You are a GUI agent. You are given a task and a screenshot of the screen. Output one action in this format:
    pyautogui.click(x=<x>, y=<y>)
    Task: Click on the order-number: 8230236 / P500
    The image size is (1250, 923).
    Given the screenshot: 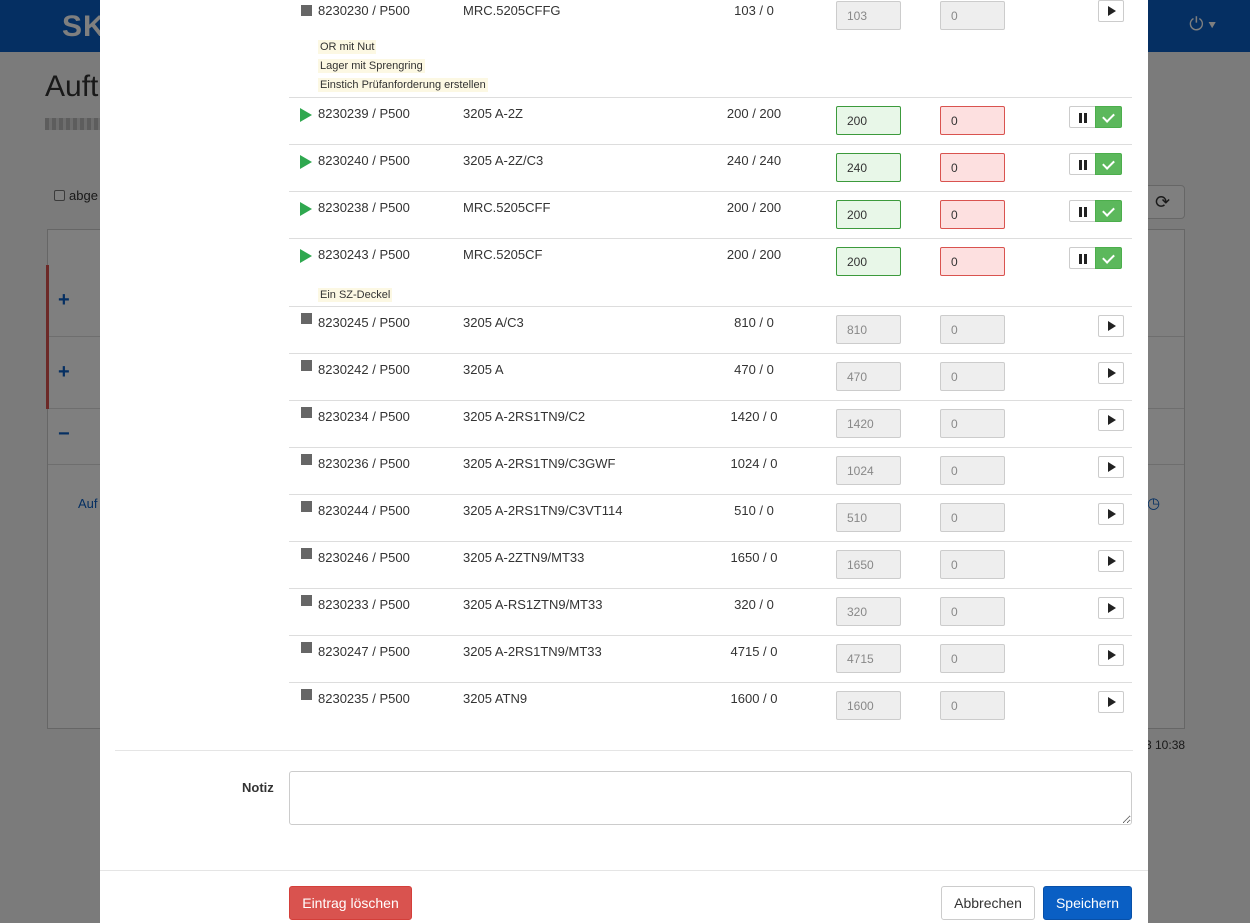 What is the action you would take?
    pyautogui.click(x=364, y=463)
    